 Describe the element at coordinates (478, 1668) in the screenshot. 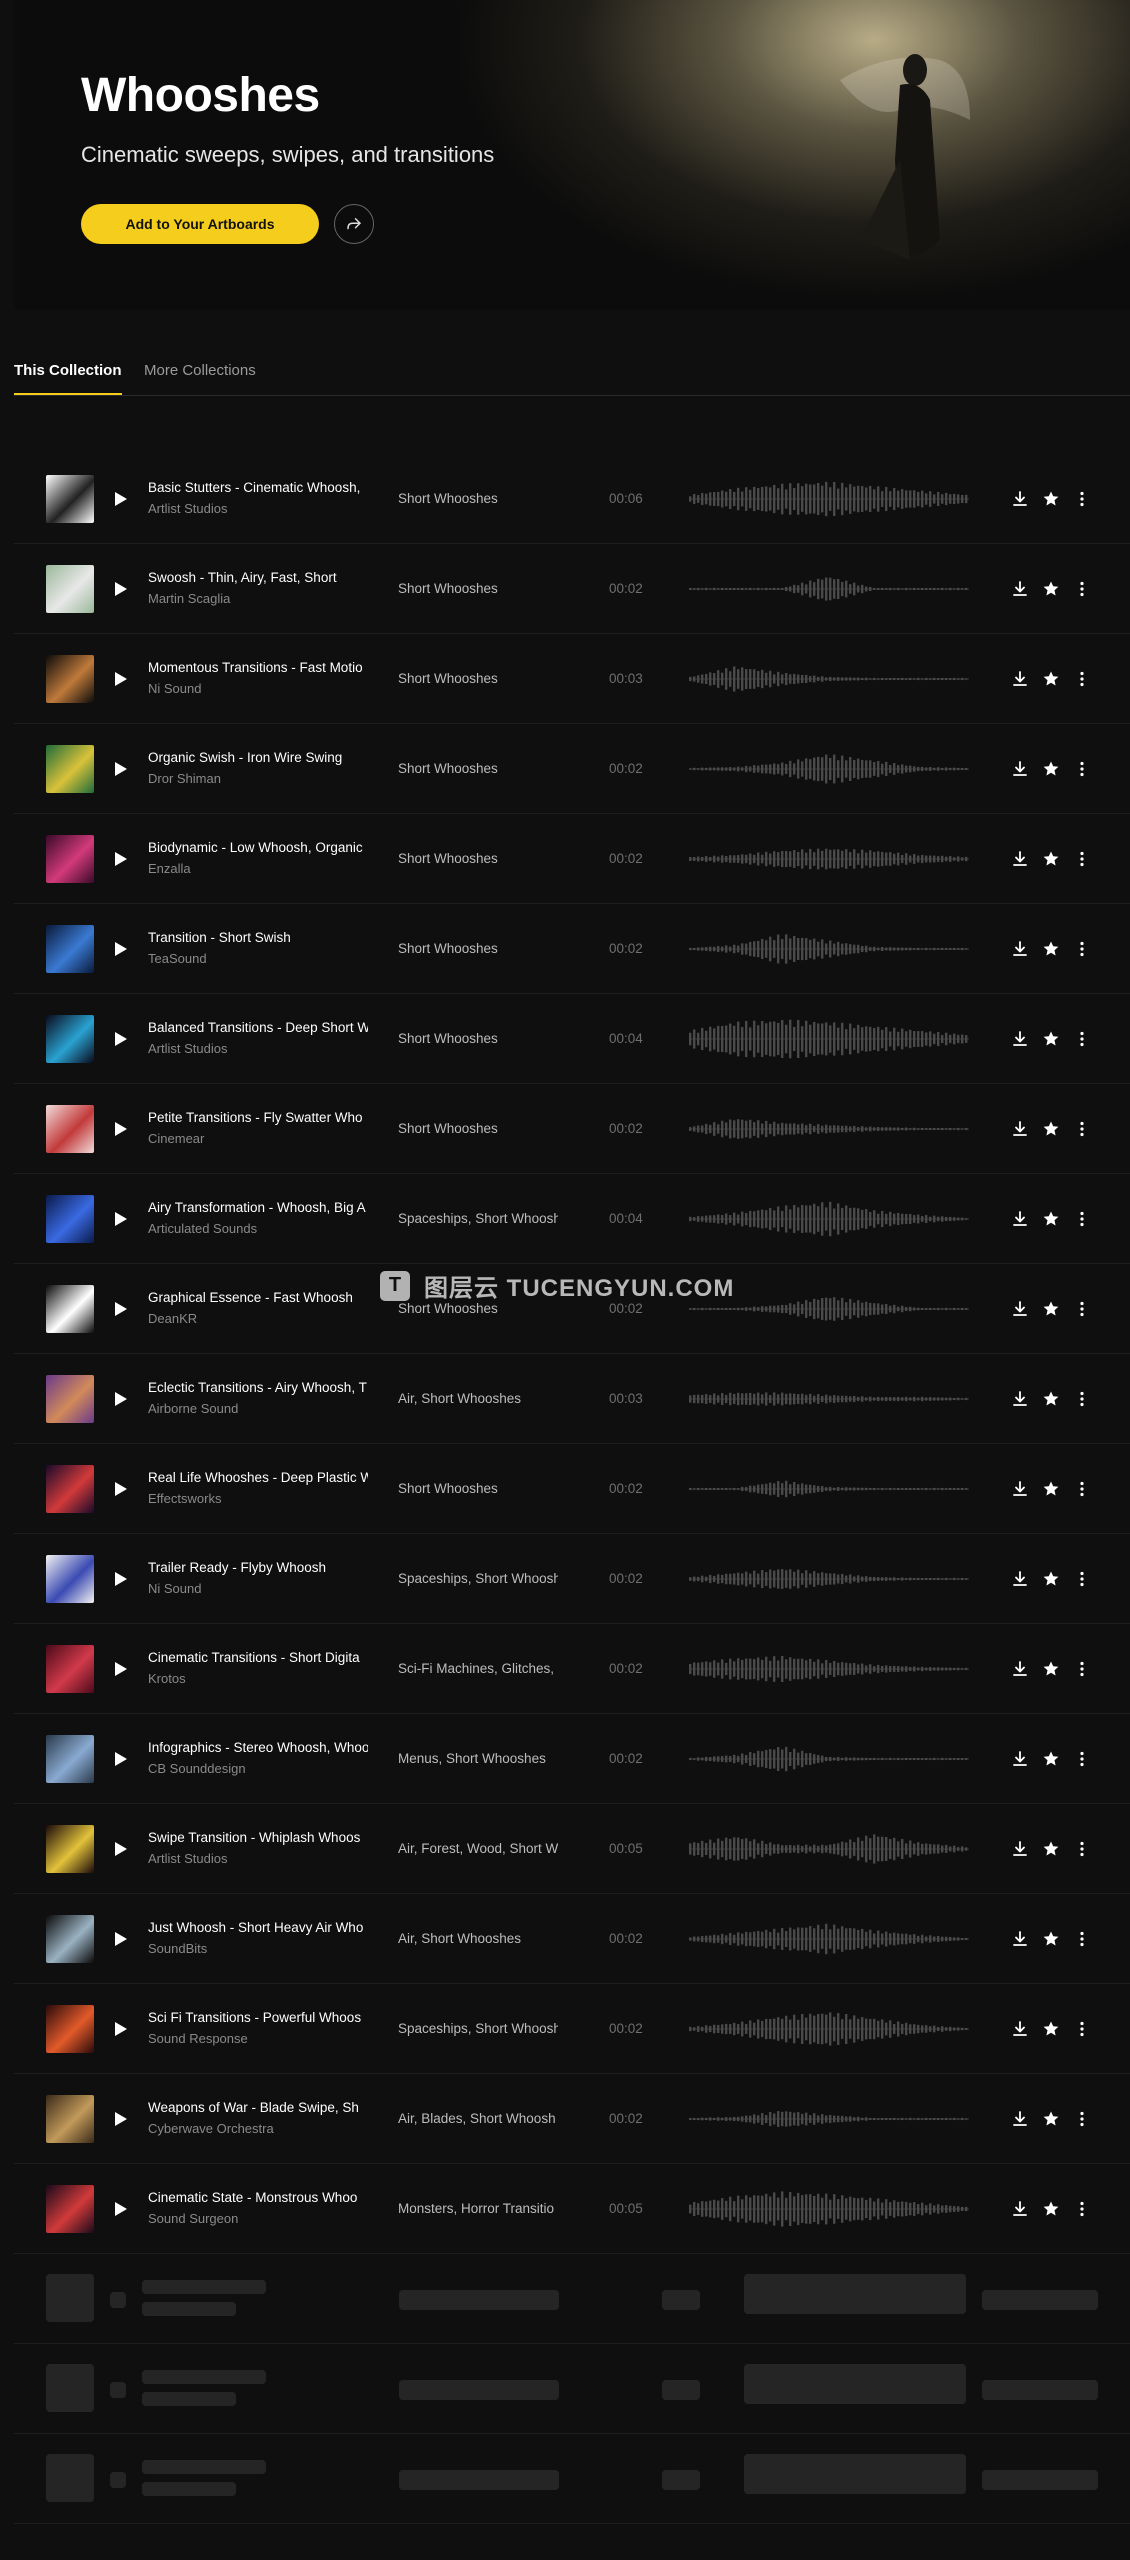

I see `track-tags: Sci-Fi Machines, Glitches,` at that location.